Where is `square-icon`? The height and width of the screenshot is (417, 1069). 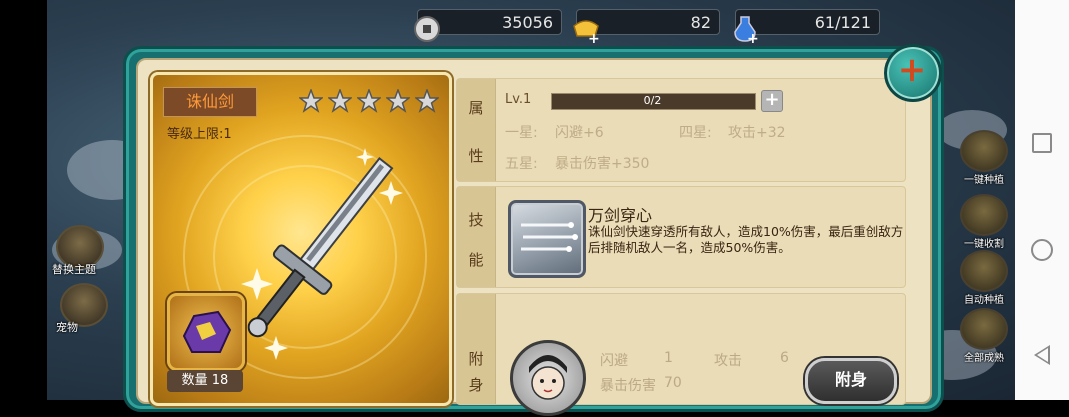 square-icon is located at coordinates (1042, 143).